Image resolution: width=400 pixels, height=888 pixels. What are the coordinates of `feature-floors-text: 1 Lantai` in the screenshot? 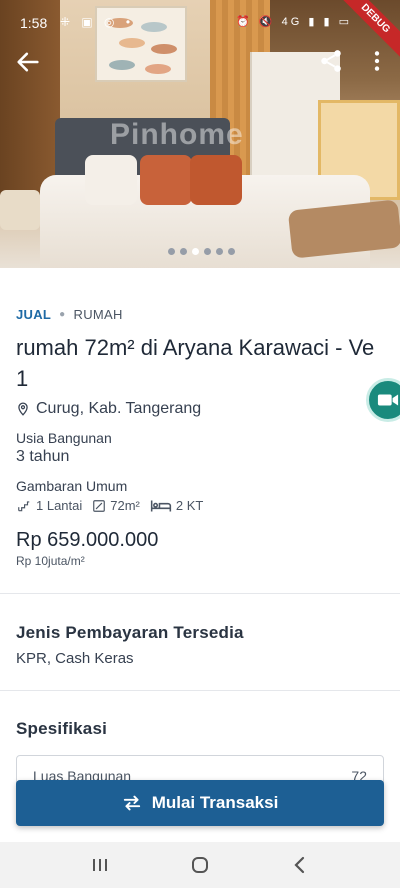 It's located at (59, 505).